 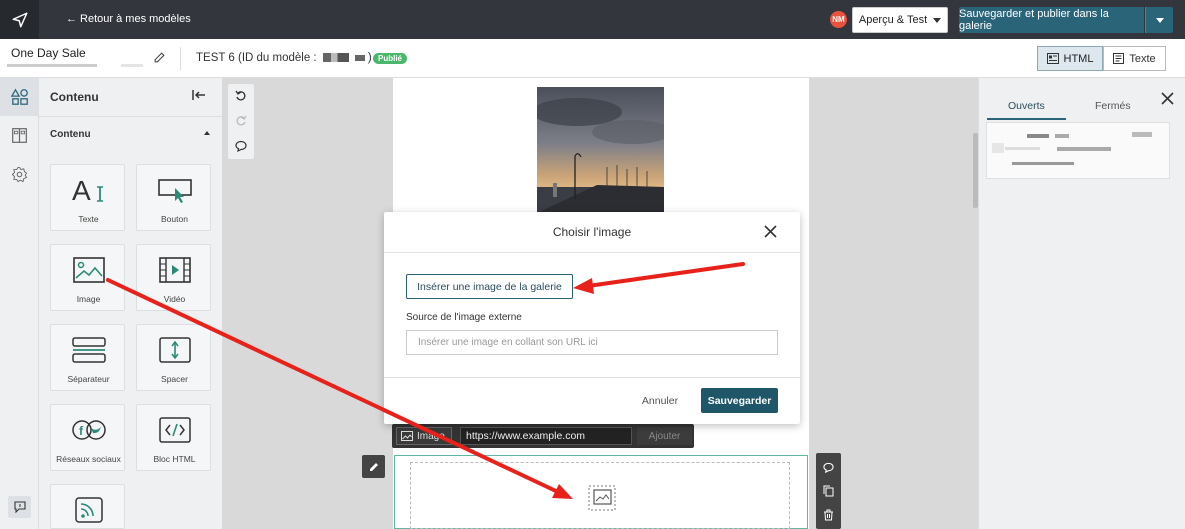 What do you see at coordinates (1142, 58) in the screenshot?
I see `text-view-label: Texte` at bounding box center [1142, 58].